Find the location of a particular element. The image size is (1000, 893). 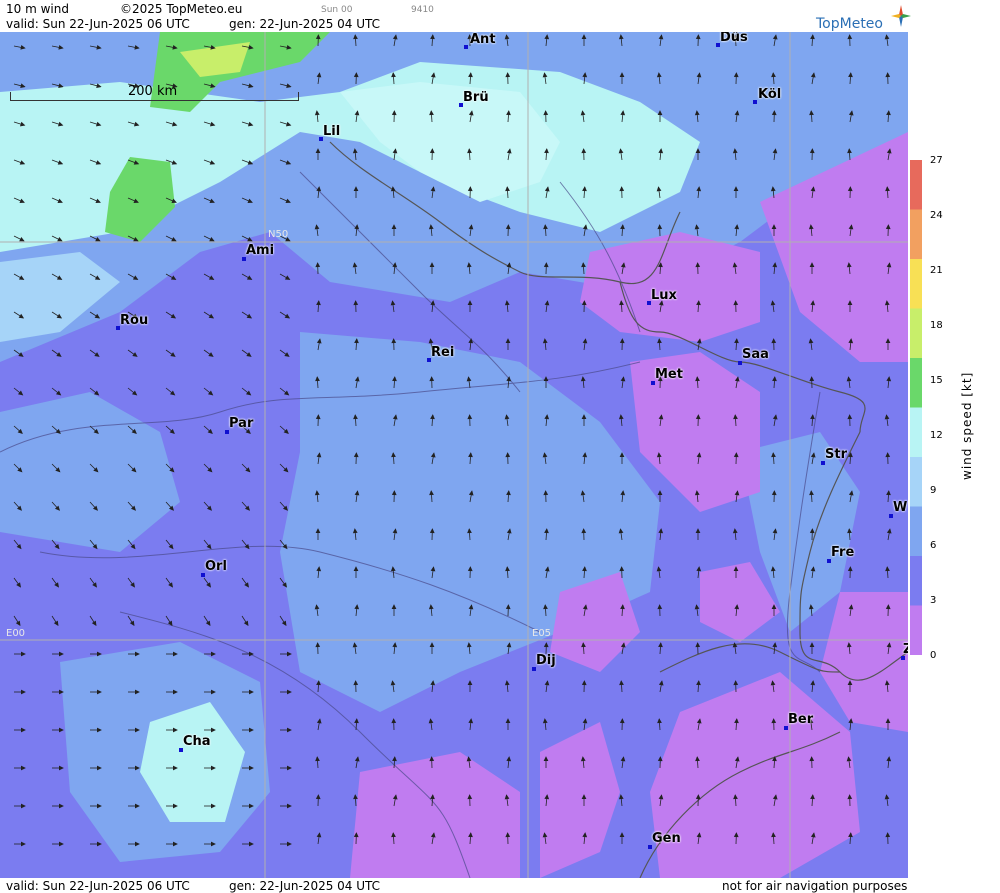

valid-time: valid: Sun 22-Jun-2025 06 UTC is located at coordinates (98, 24).